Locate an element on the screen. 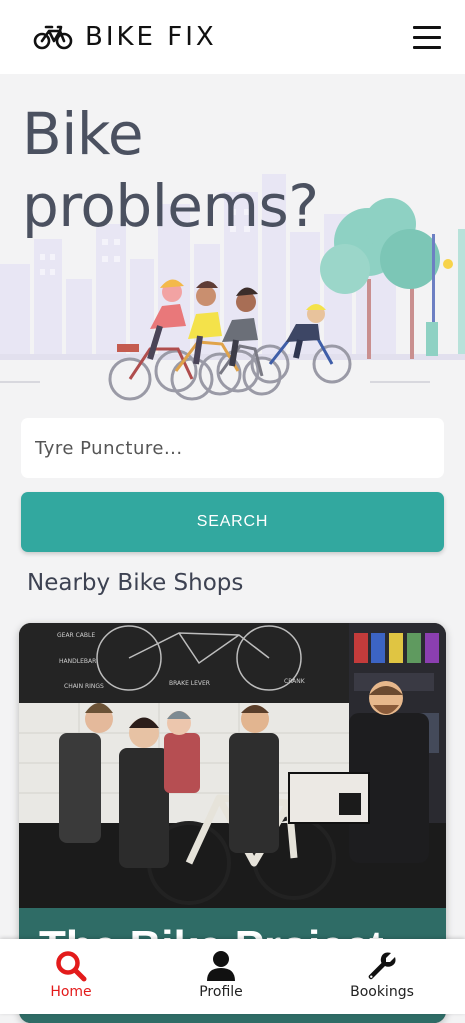  svg-text: CHAIN RINGS is located at coordinates (84, 686).